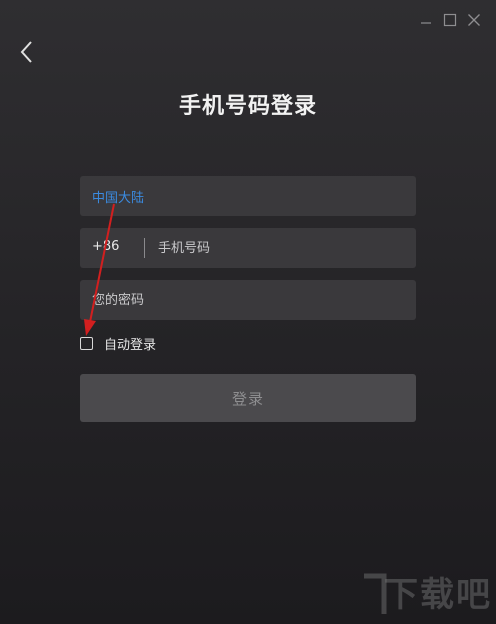 The width and height of the screenshot is (496, 624). Describe the element at coordinates (248, 398) in the screenshot. I see `login-button: 登录` at that location.